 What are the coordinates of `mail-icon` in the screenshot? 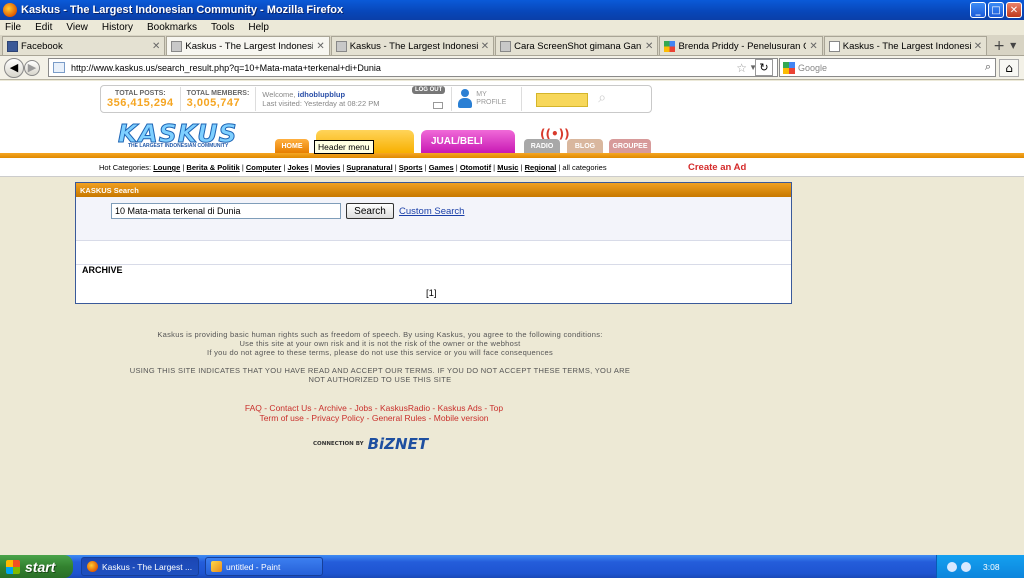 It's located at (438, 105).